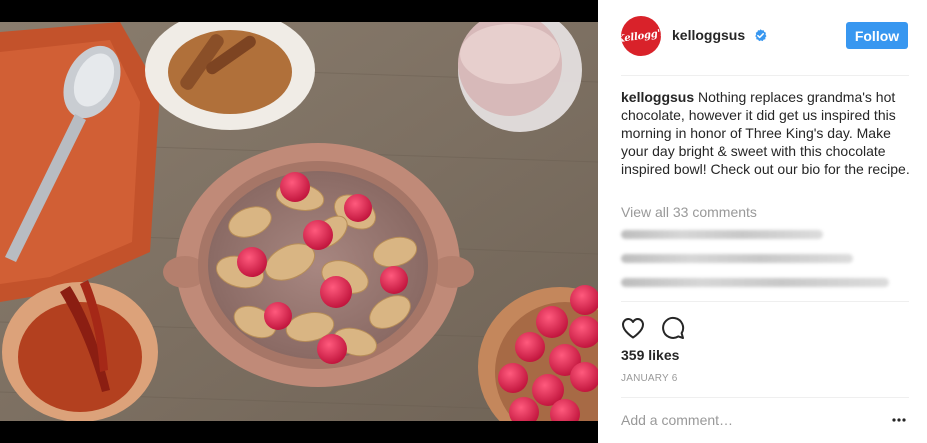 Image resolution: width=927 pixels, height=443 pixels. I want to click on more-options-icon, so click(899, 420).